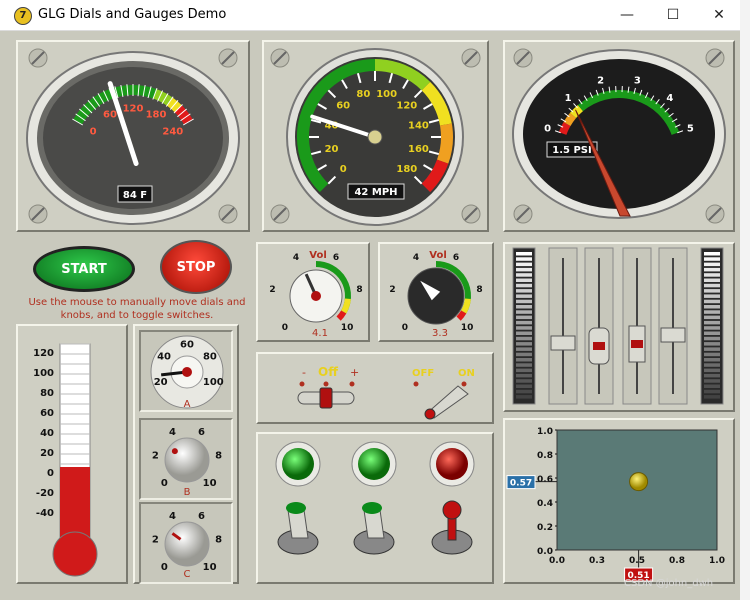  What do you see at coordinates (354, 372) in the screenshot?
I see `switch-plus-label: +` at bounding box center [354, 372].